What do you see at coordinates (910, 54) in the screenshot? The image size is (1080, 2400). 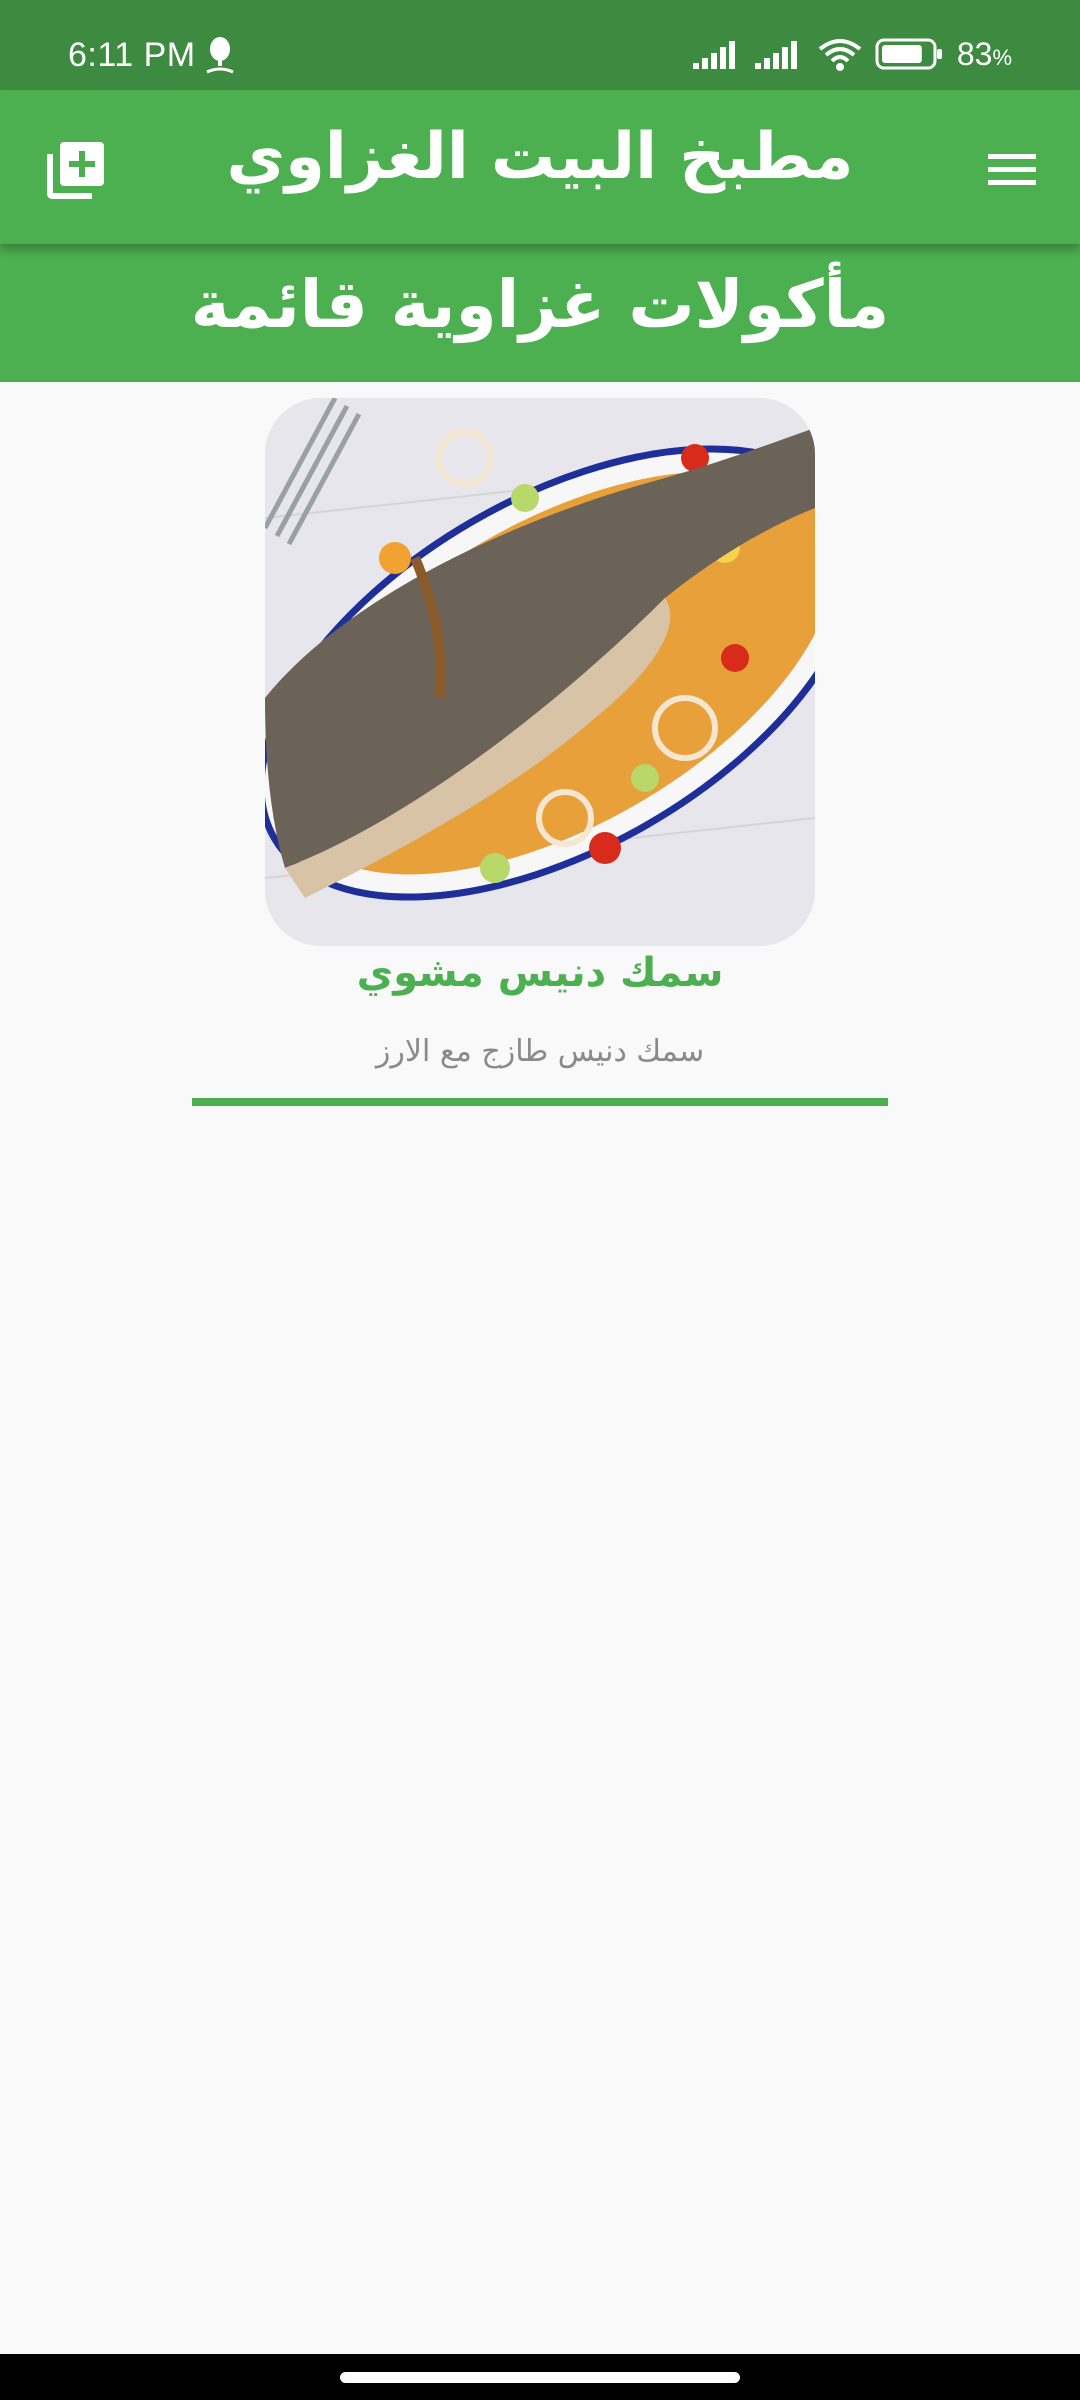 I see `battery-icon` at bounding box center [910, 54].